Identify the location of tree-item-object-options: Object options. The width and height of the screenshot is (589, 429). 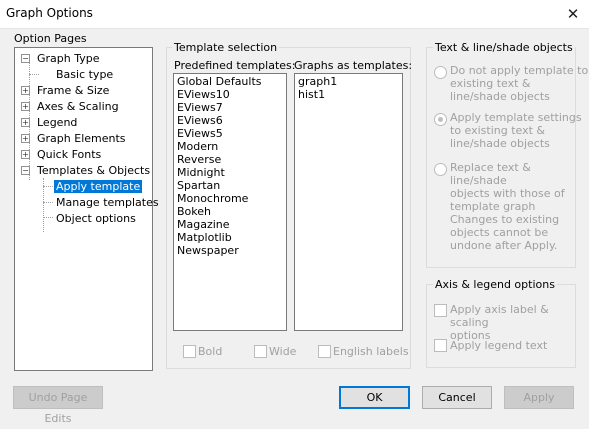
(96, 218).